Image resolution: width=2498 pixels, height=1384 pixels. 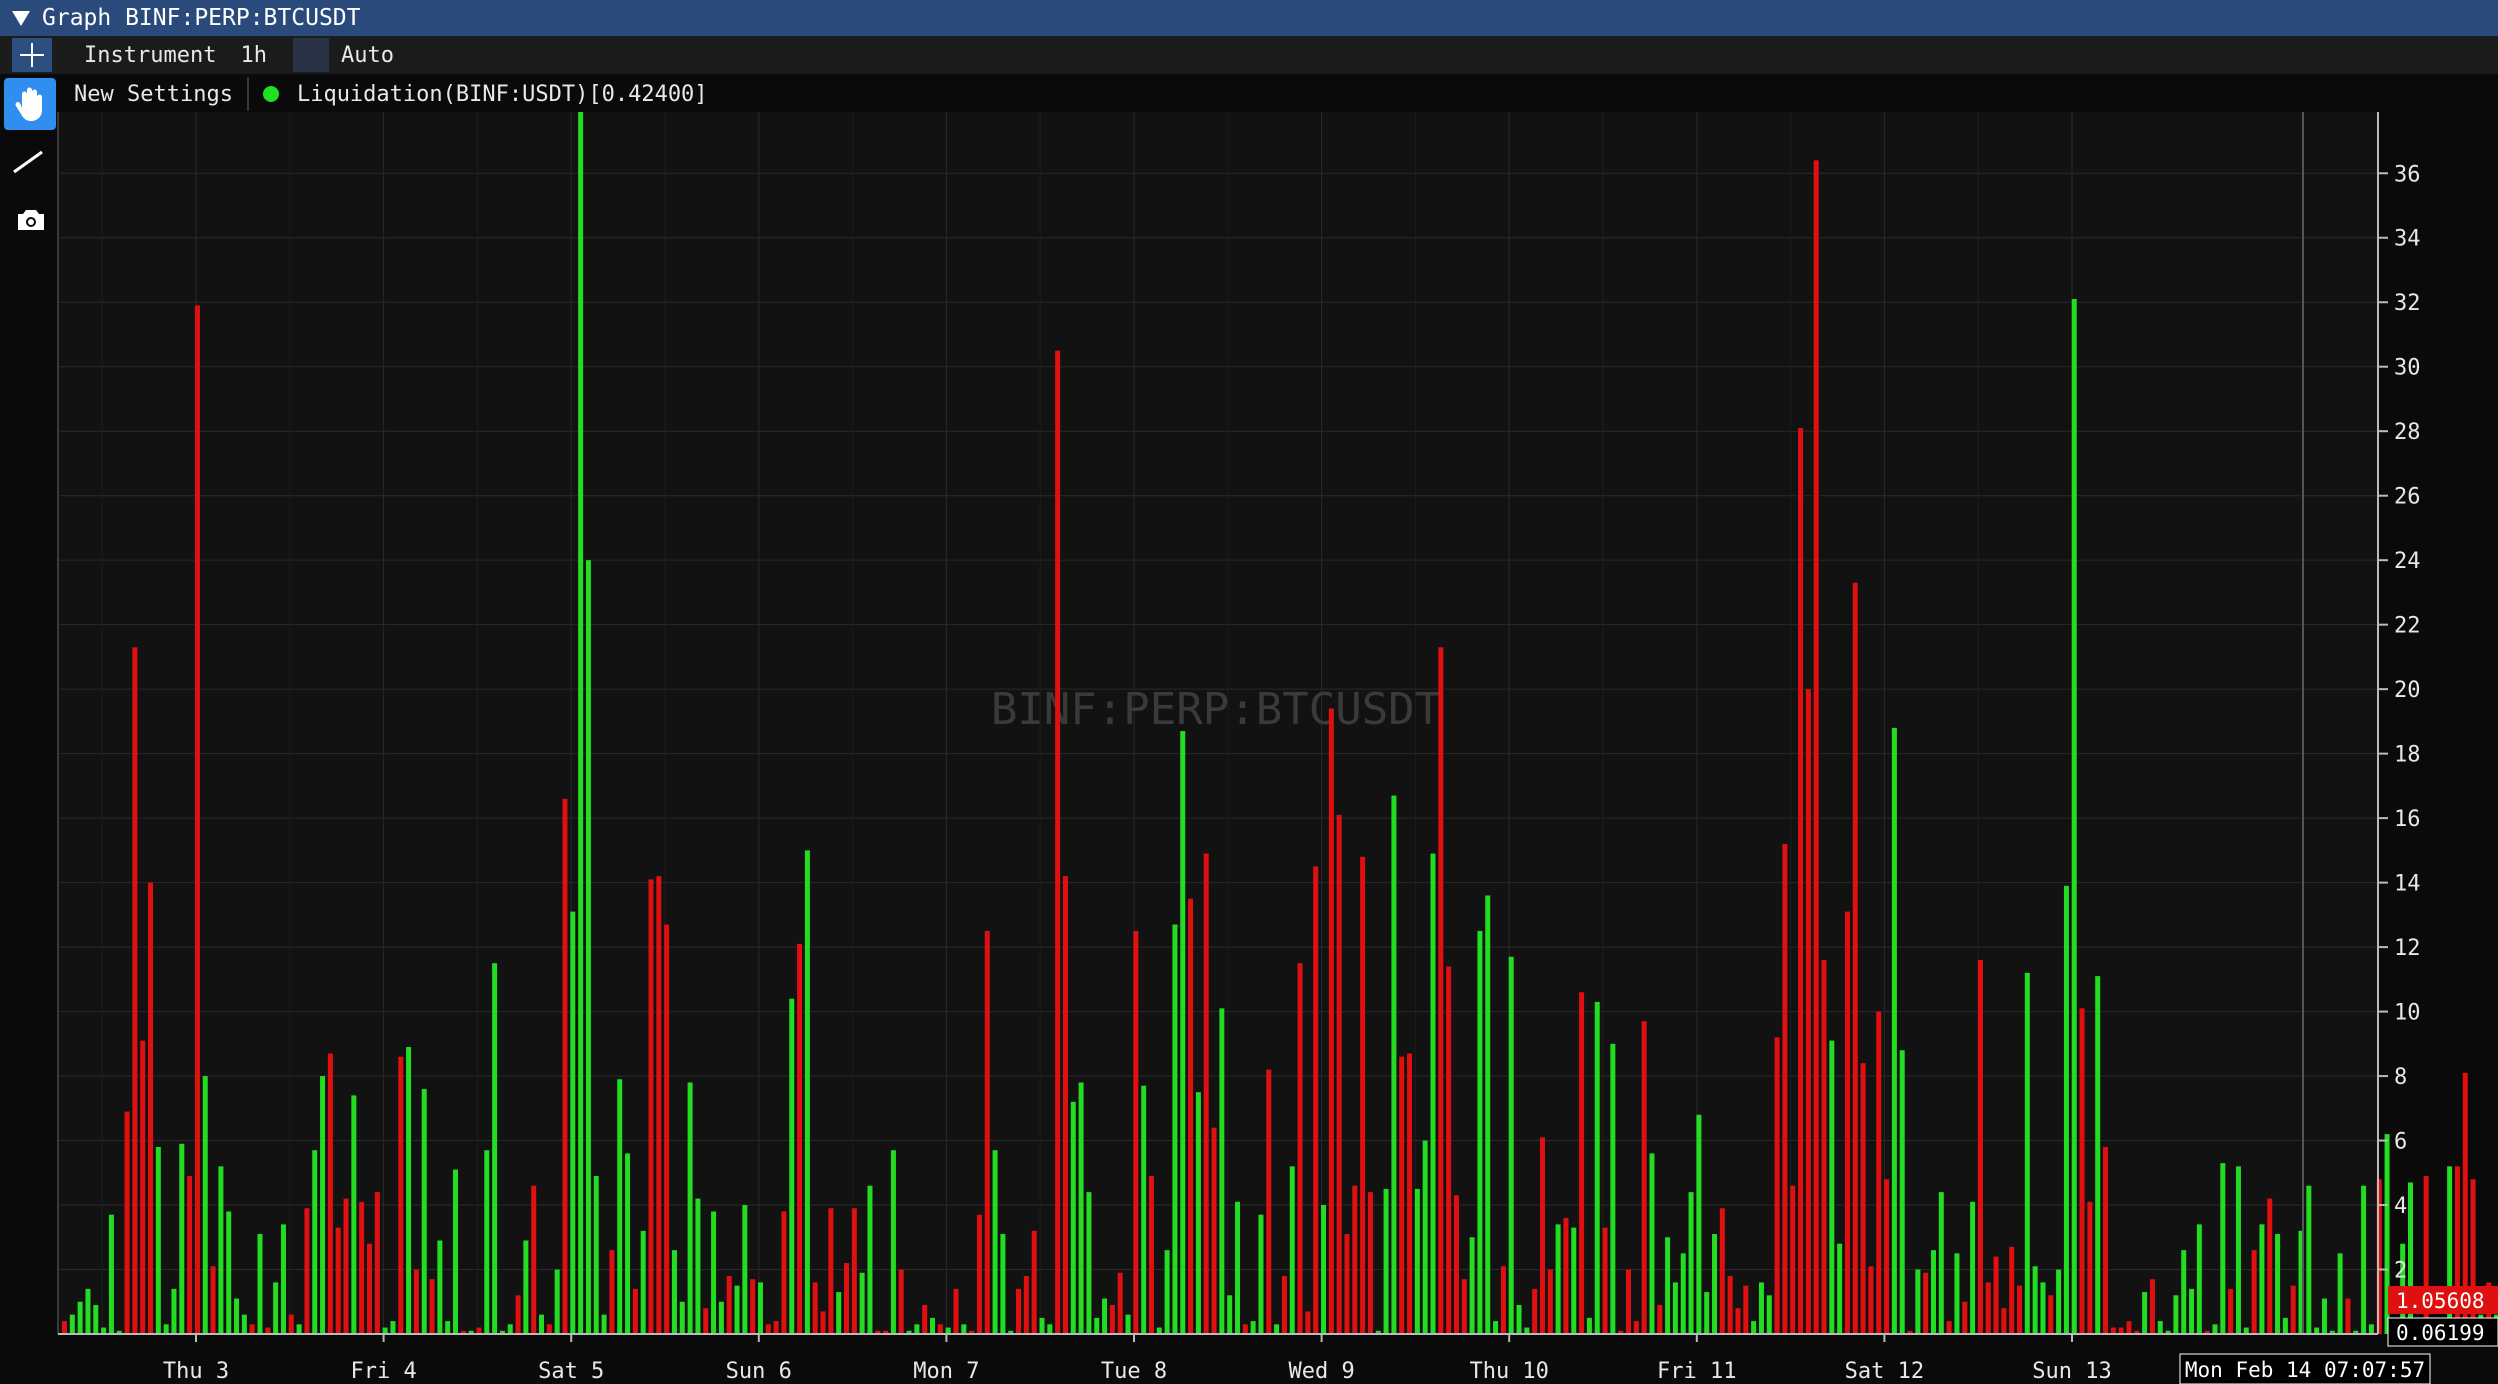 I want to click on y-tick-label: 18, so click(x=2407, y=755).